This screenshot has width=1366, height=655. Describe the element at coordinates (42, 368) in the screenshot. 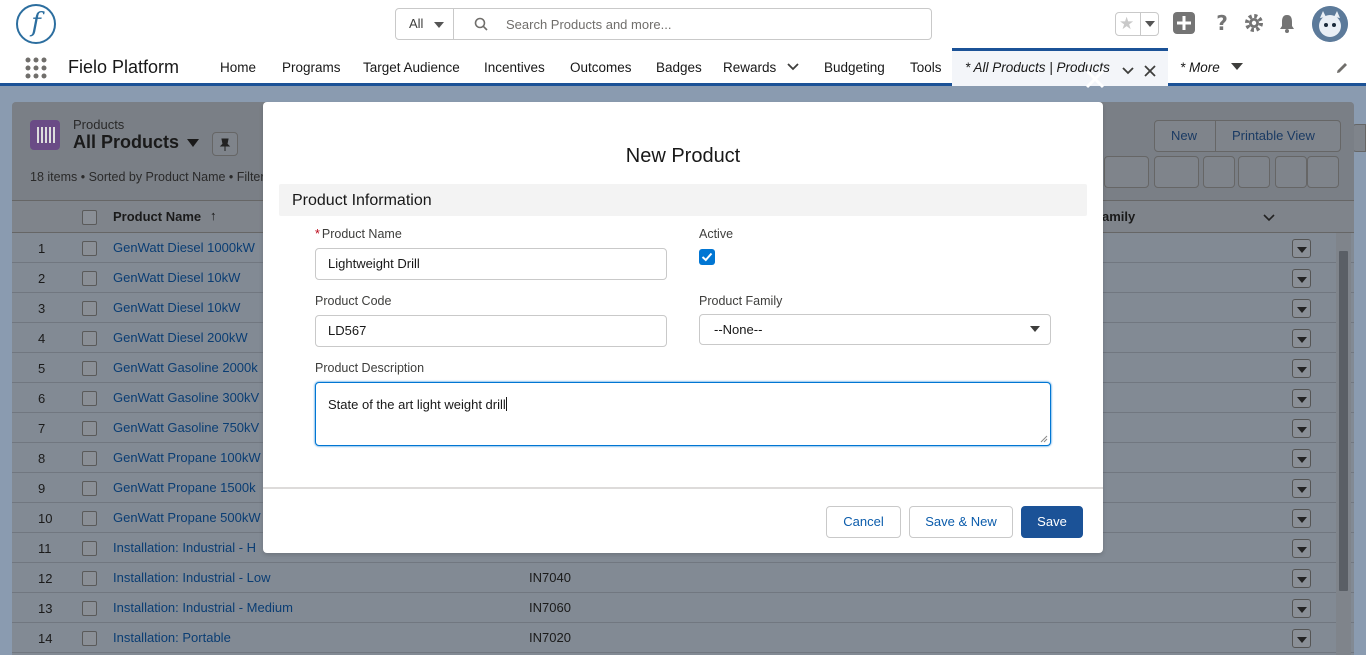

I see `row-number: 5` at that location.